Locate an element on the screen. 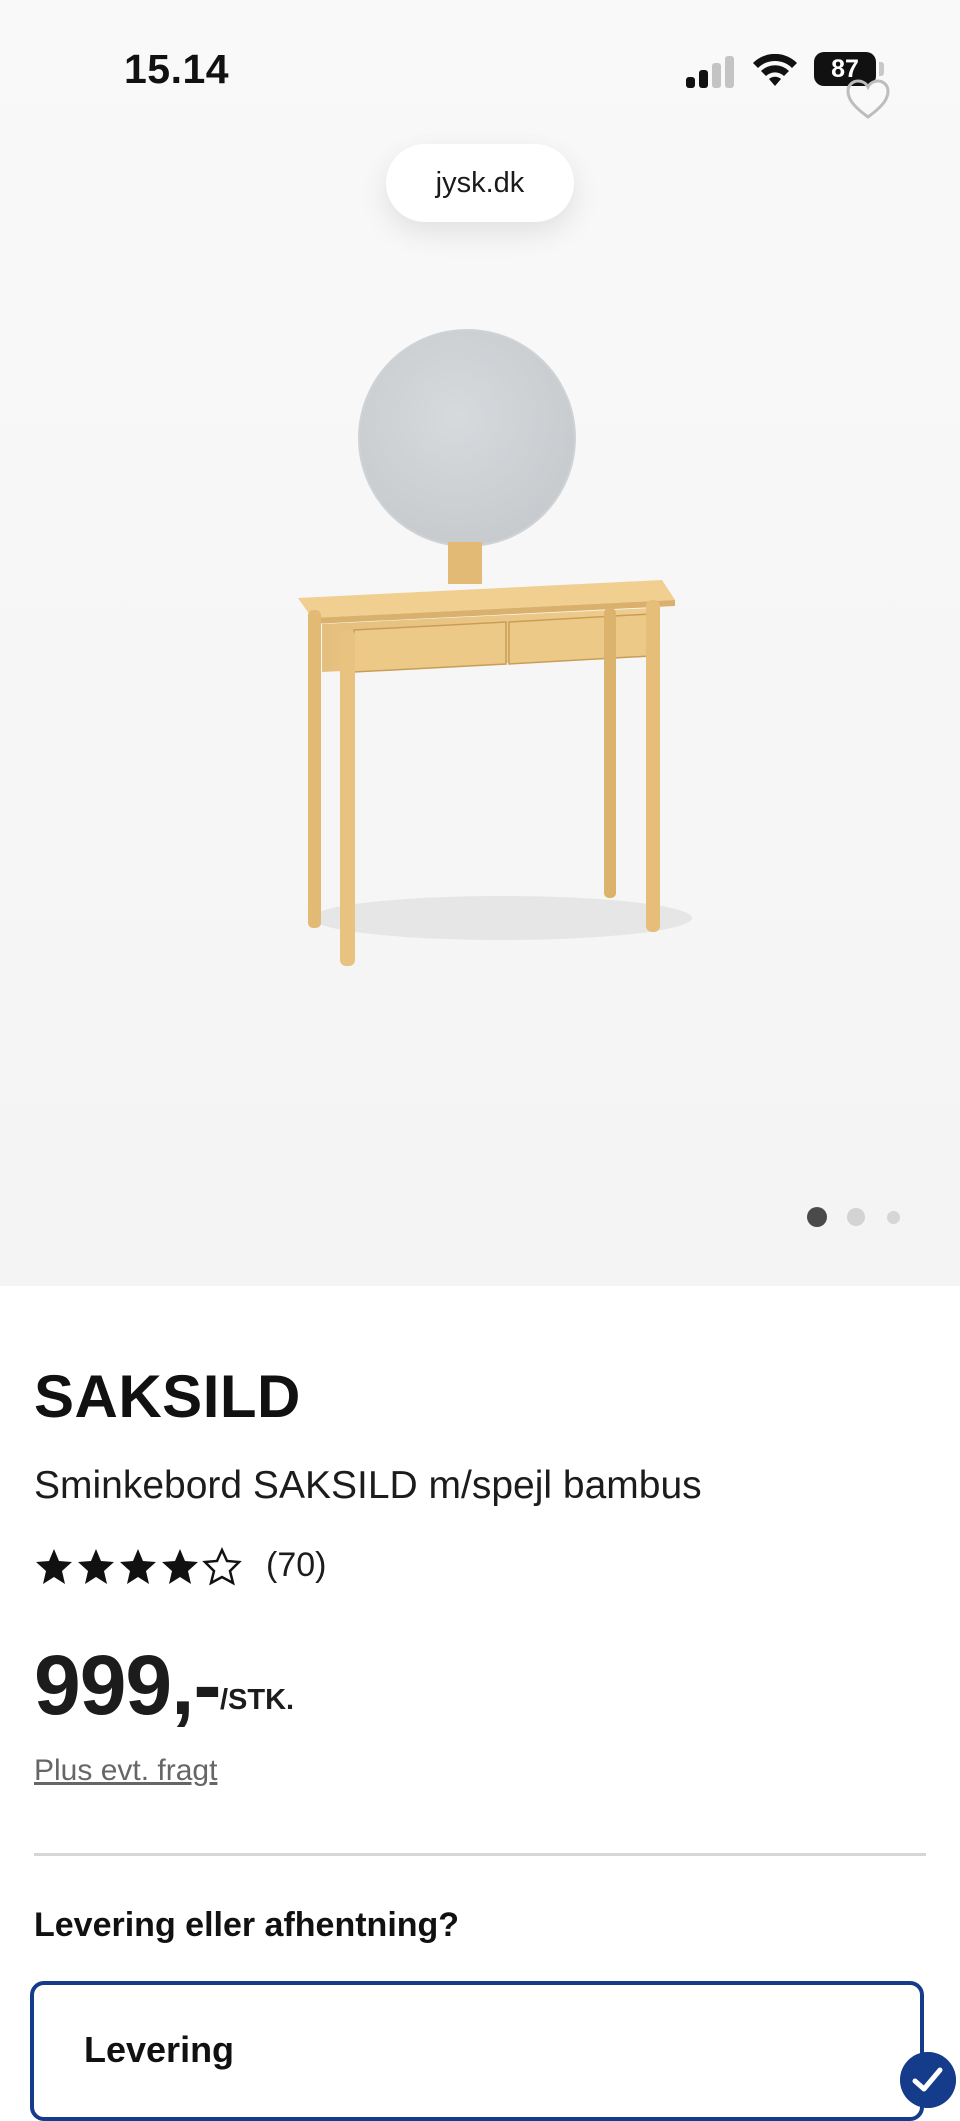 Image resolution: width=960 pixels, height=2121 pixels. heart-outline-icon is located at coordinates (868, 99).